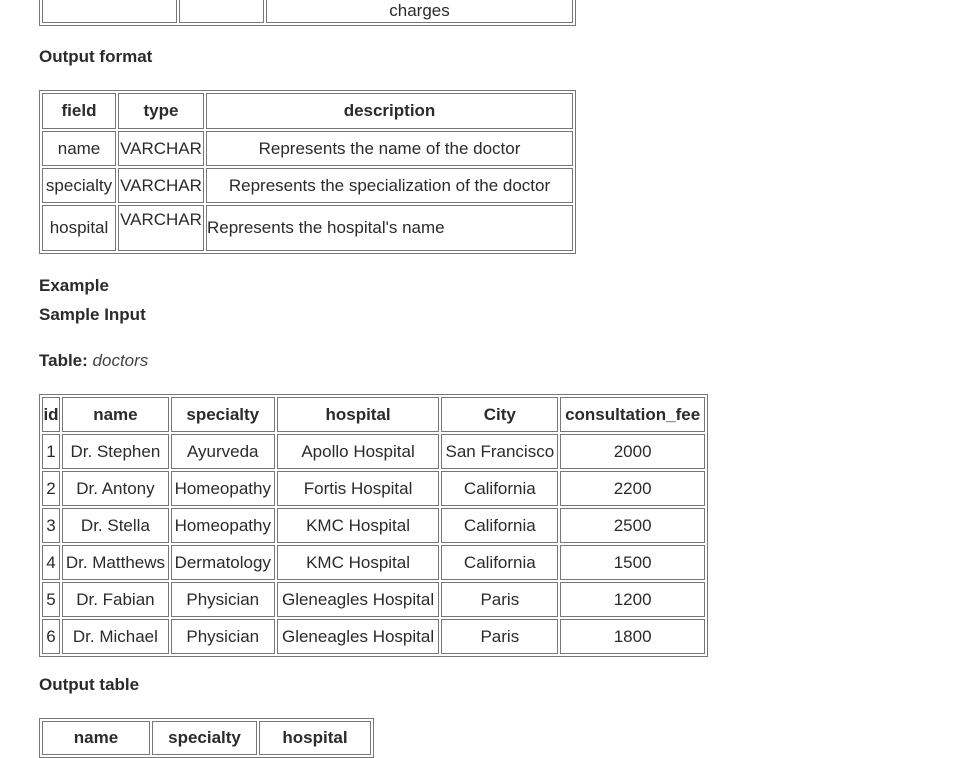 The width and height of the screenshot is (962, 758). I want to click on fee-cell: 2200, so click(632, 488).